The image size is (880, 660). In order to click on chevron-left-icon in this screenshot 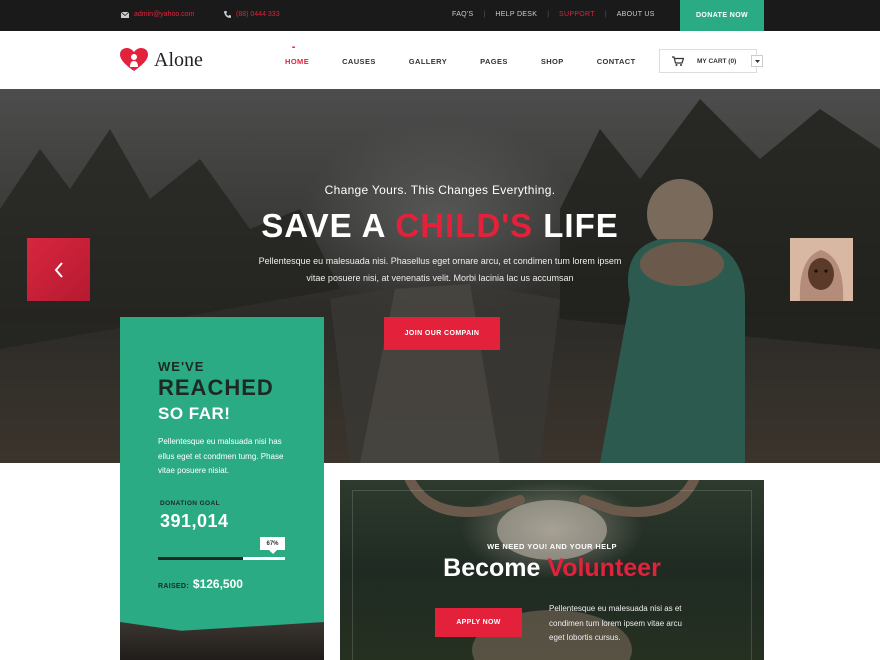, I will do `click(58, 269)`.